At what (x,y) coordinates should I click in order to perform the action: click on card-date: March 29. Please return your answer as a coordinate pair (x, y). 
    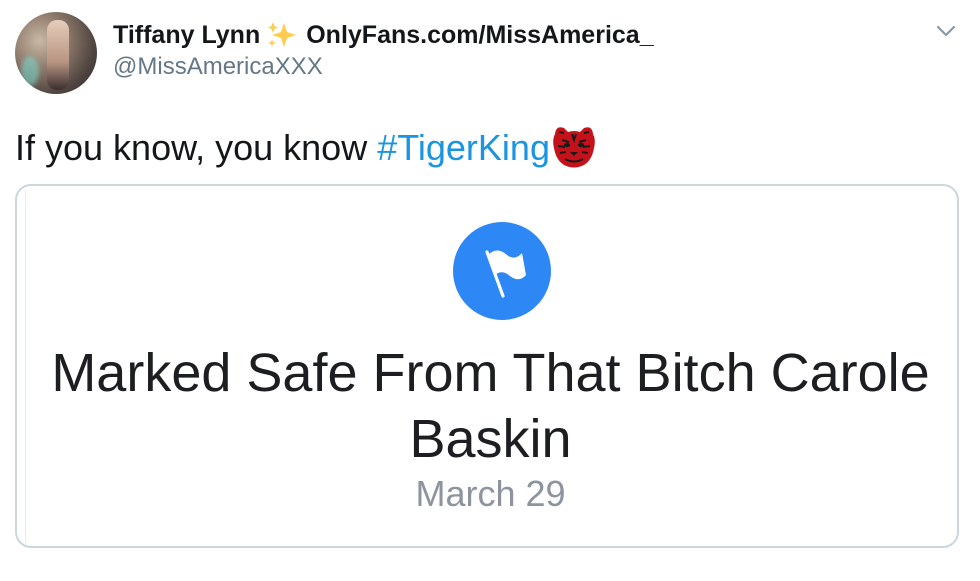
    Looking at the image, I should click on (490, 493).